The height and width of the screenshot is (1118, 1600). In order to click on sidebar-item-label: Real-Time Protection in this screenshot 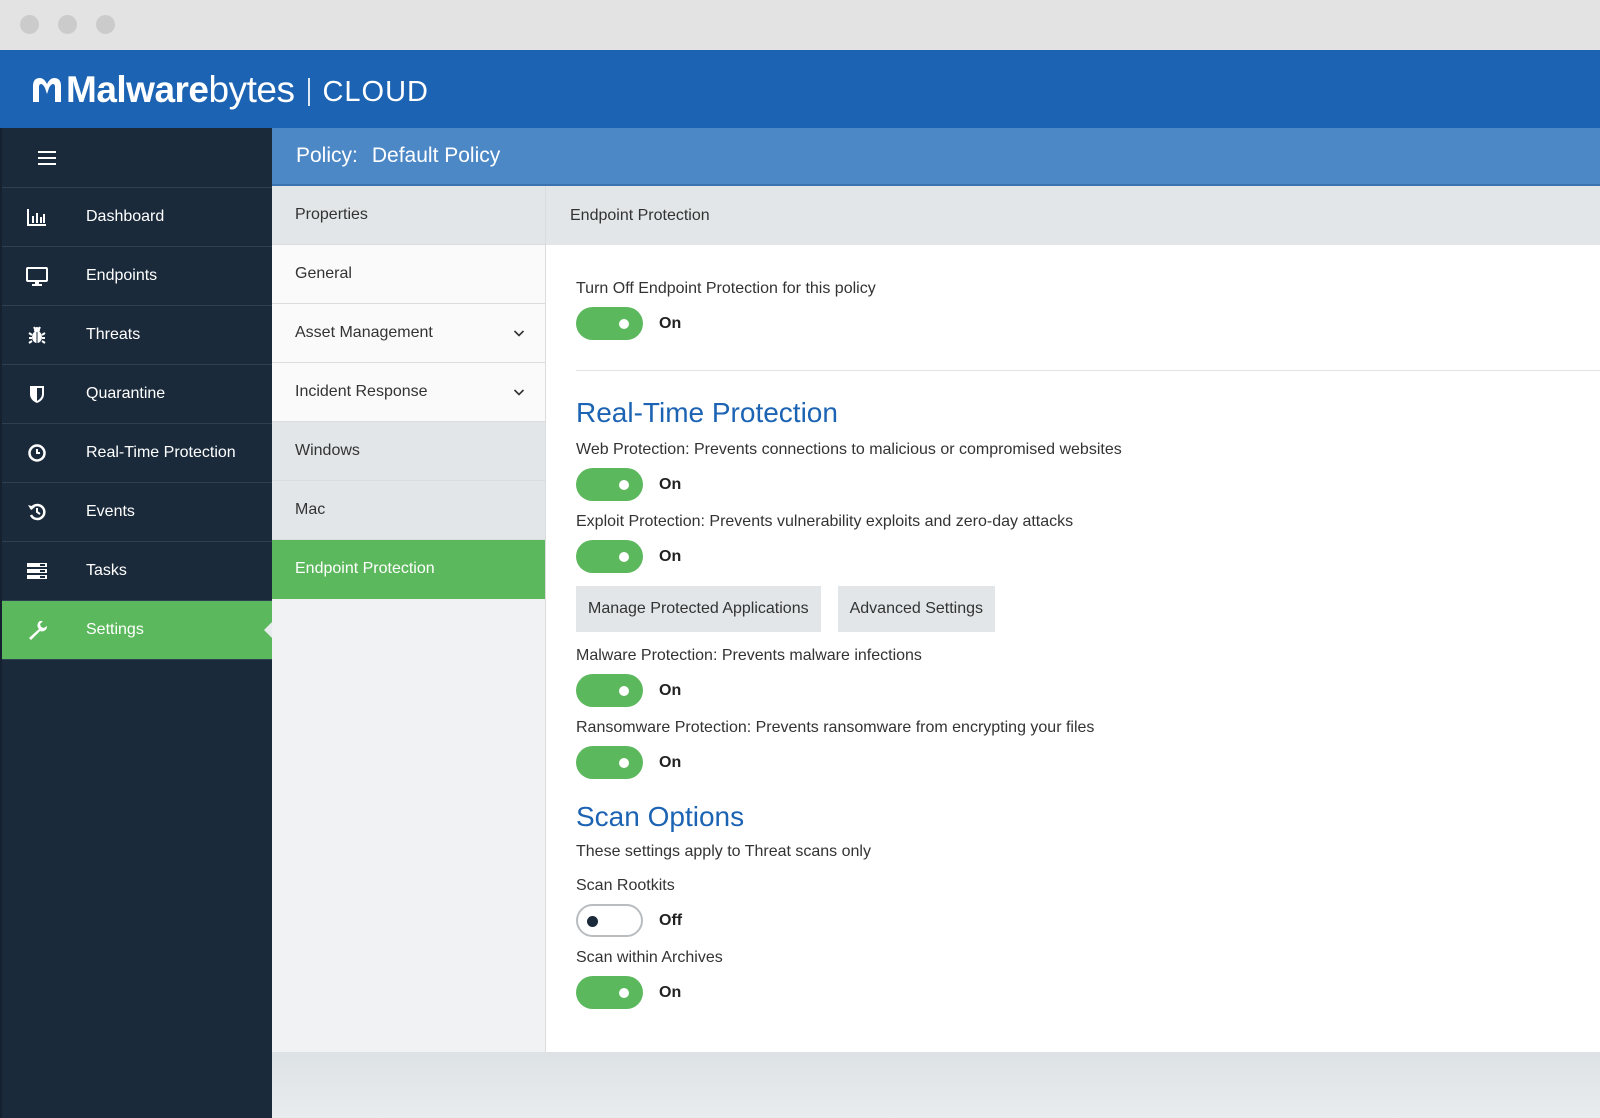, I will do `click(161, 452)`.